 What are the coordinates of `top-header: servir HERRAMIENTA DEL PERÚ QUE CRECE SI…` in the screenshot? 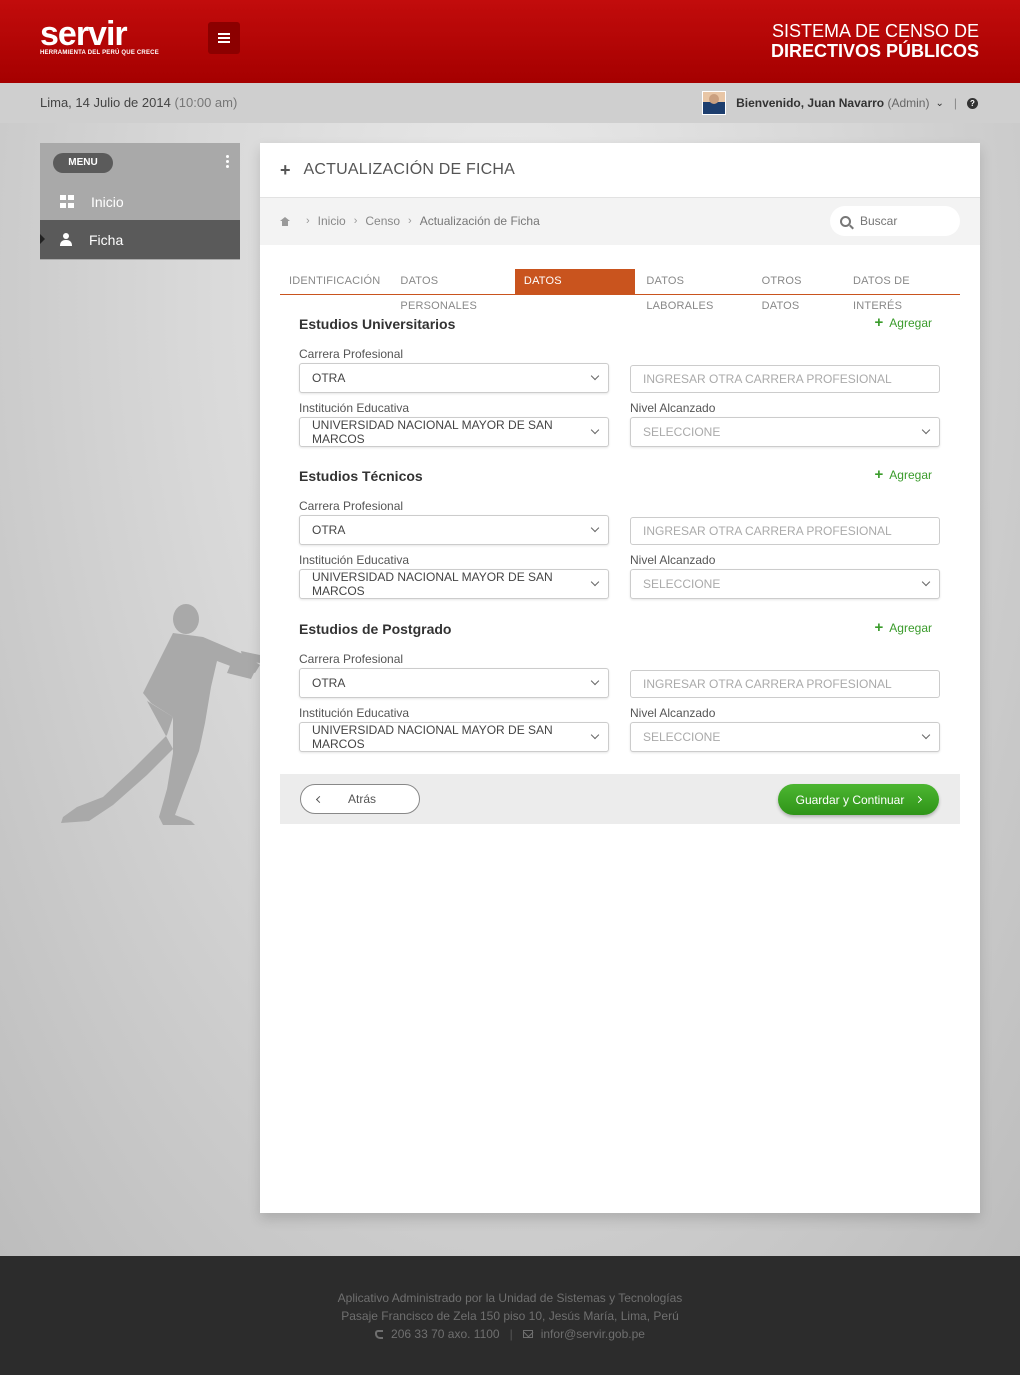 It's located at (510, 41).